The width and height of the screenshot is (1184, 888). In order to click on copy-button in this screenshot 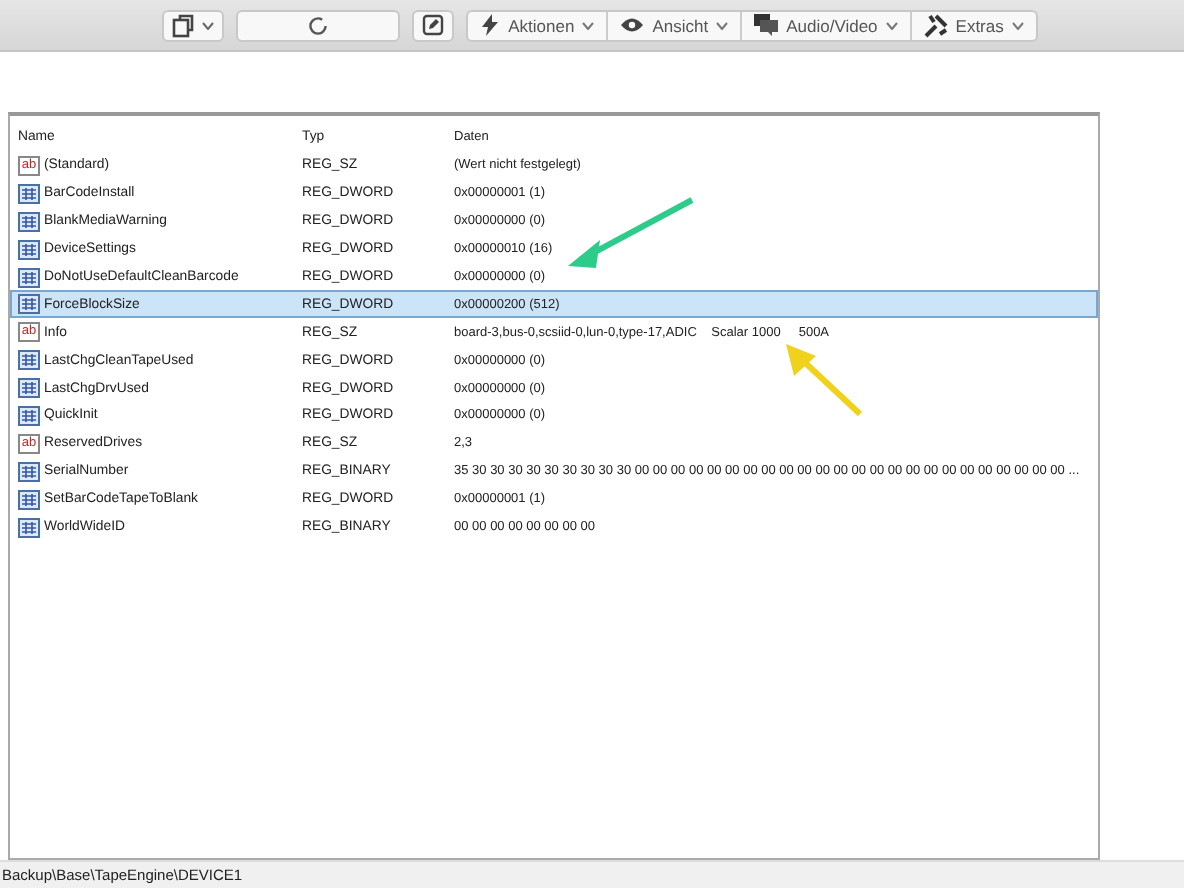, I will do `click(193, 25)`.